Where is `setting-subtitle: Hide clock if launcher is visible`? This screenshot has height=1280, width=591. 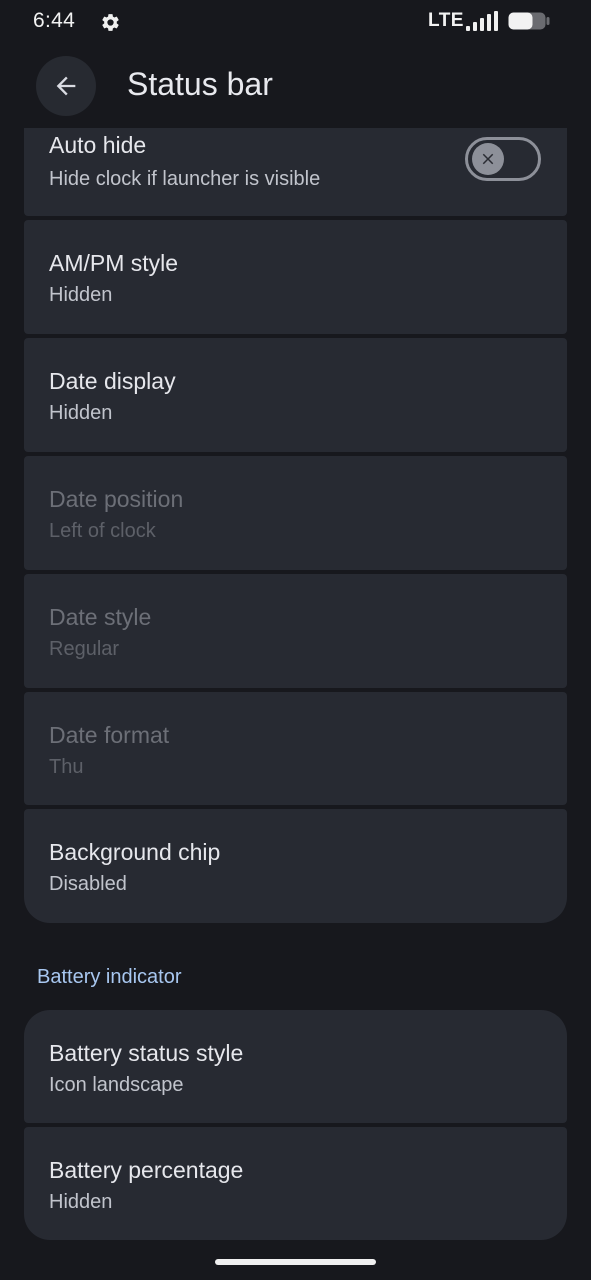 setting-subtitle: Hide clock if launcher is visible is located at coordinates (185, 179).